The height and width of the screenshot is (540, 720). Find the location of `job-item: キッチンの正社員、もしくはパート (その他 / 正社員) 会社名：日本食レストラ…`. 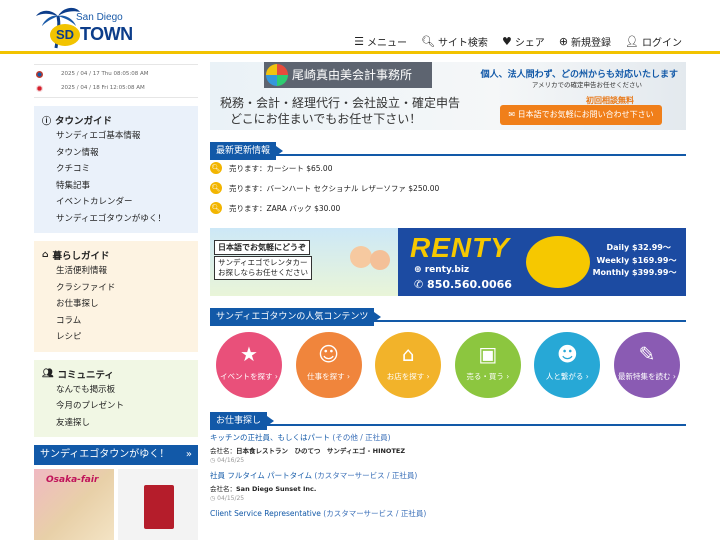

job-item: キッチンの正社員、もしくはパート (その他 / 正社員) 会社名：日本食レストラ… is located at coordinates (448, 448).